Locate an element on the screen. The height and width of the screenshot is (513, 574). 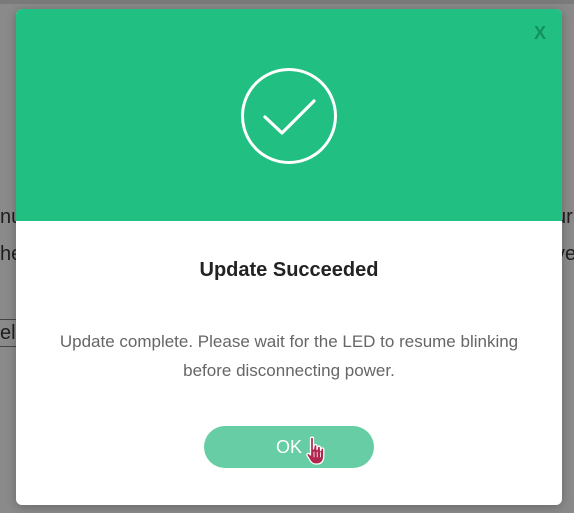
dialog-title: Update Succeeded is located at coordinates (289, 270).